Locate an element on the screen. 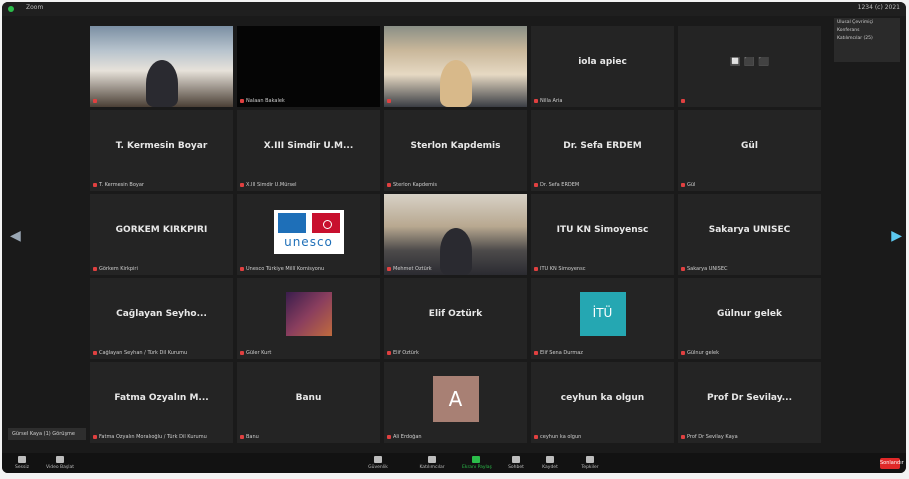  profile-picture-text: İTÜ is located at coordinates (602, 313).